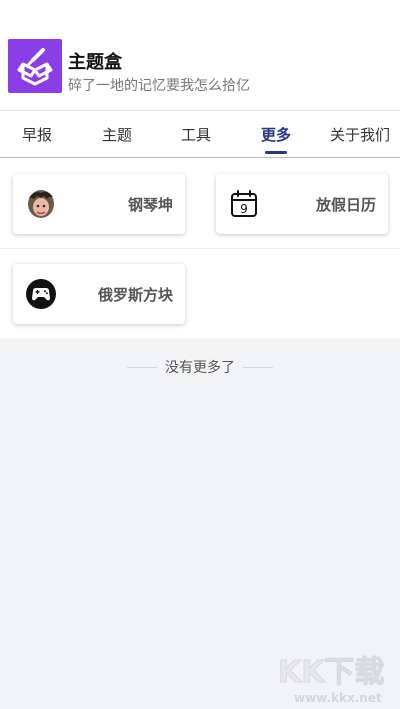 This screenshot has height=709, width=400. I want to click on card-tetris: 俄罗斯方块, so click(99, 294).